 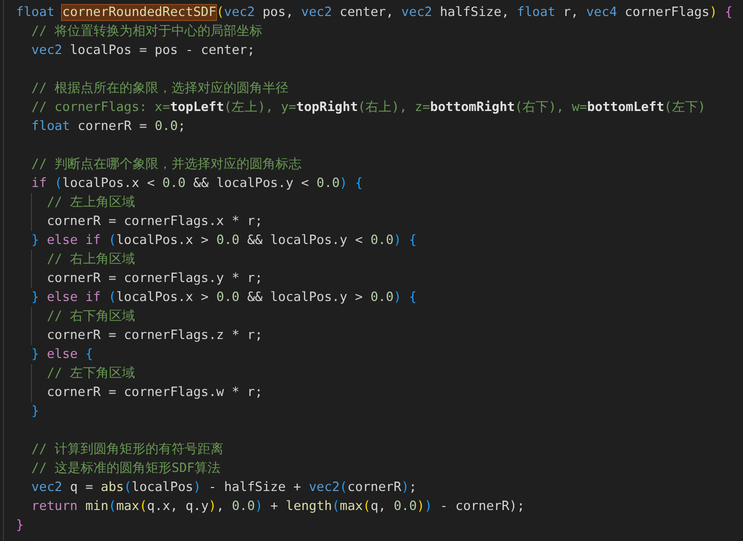 What do you see at coordinates (147, 32) in the screenshot?
I see `code-line: // 将位置转换为相对于中心的局部坐标` at bounding box center [147, 32].